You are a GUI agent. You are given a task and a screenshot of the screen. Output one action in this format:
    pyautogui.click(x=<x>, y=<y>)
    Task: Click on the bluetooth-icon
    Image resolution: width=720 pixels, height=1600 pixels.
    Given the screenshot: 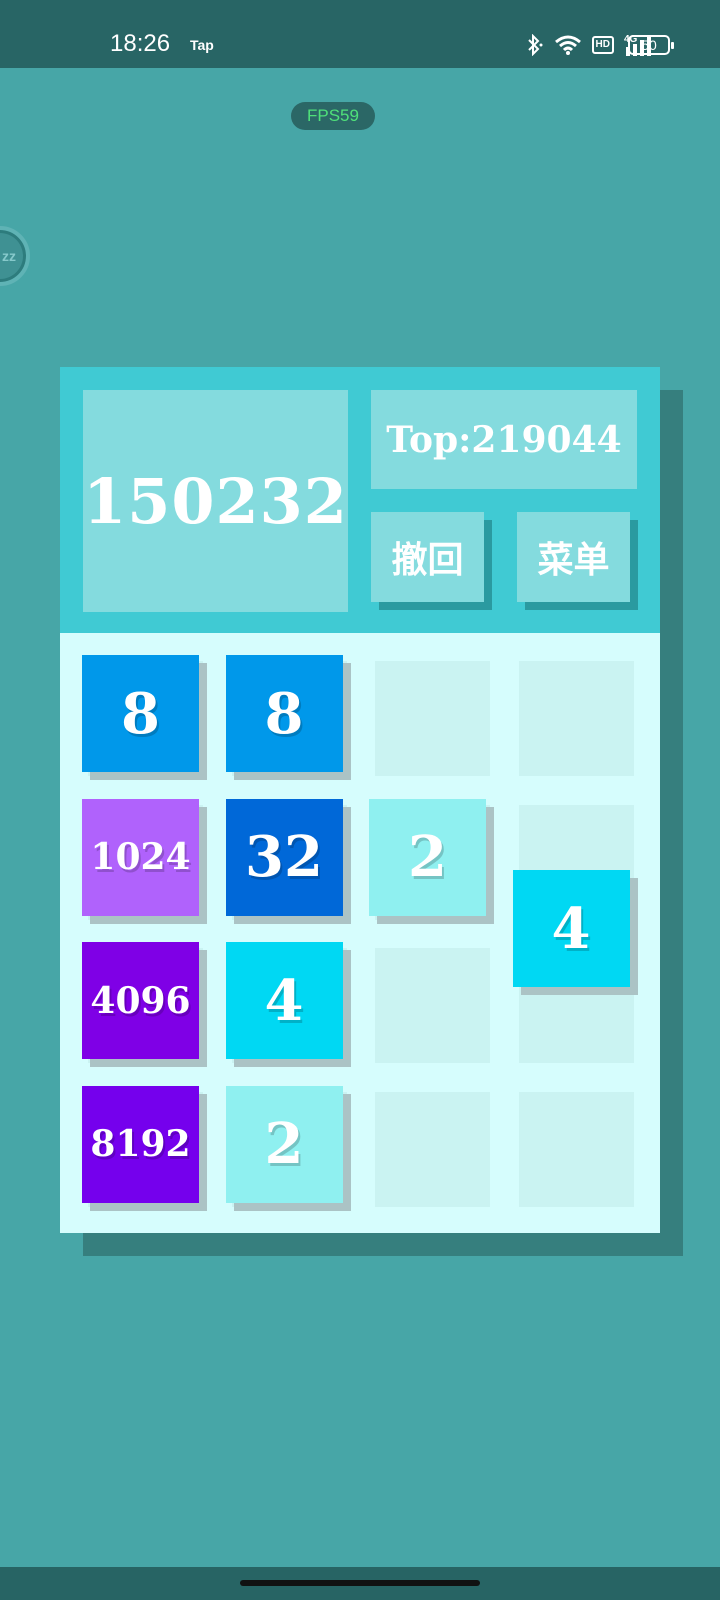 What is the action you would take?
    pyautogui.click(x=535, y=45)
    